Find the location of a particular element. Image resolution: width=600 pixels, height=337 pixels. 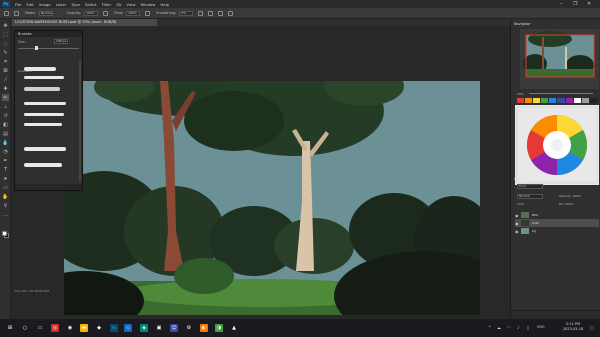

app-dark-icon: ▣ is located at coordinates (159, 328).